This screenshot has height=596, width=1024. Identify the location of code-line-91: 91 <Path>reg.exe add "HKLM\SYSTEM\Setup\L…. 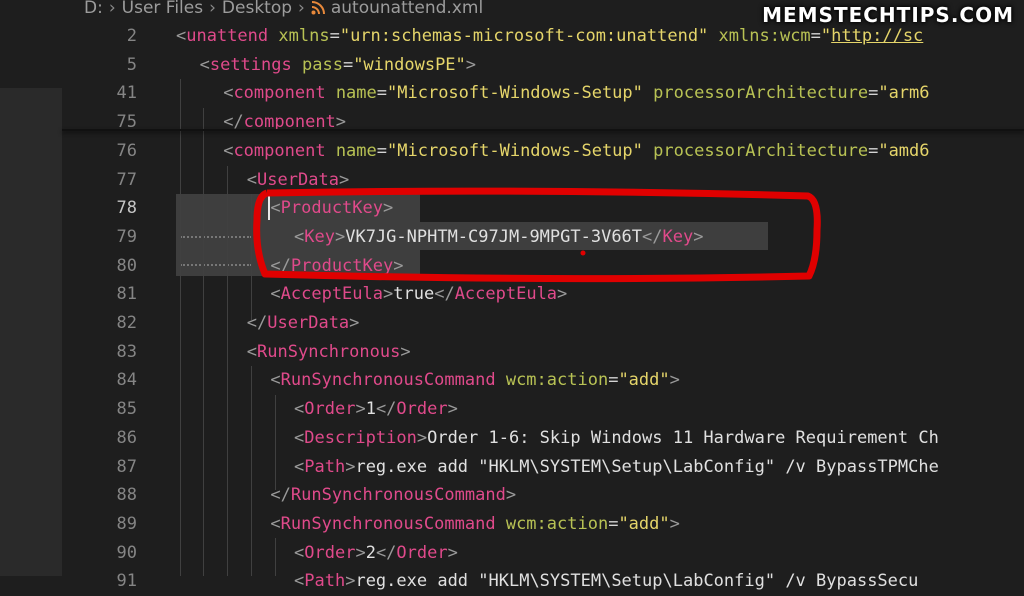
(512, 581).